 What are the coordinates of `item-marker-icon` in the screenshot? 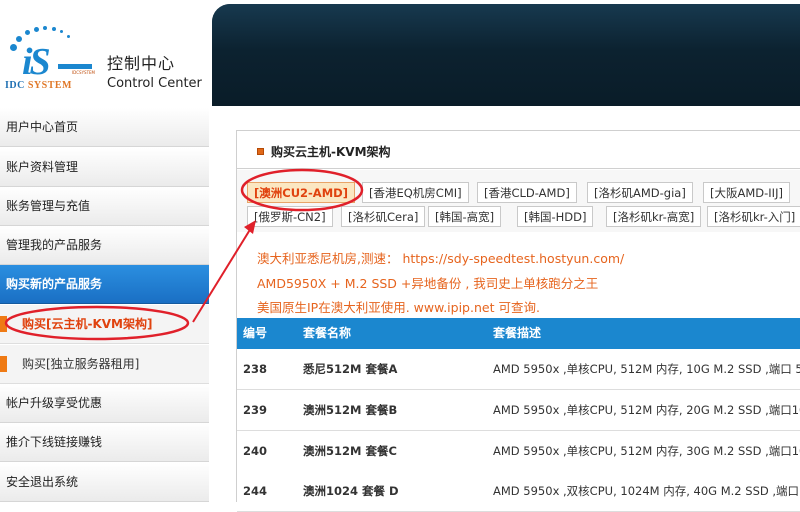 It's located at (3, 364).